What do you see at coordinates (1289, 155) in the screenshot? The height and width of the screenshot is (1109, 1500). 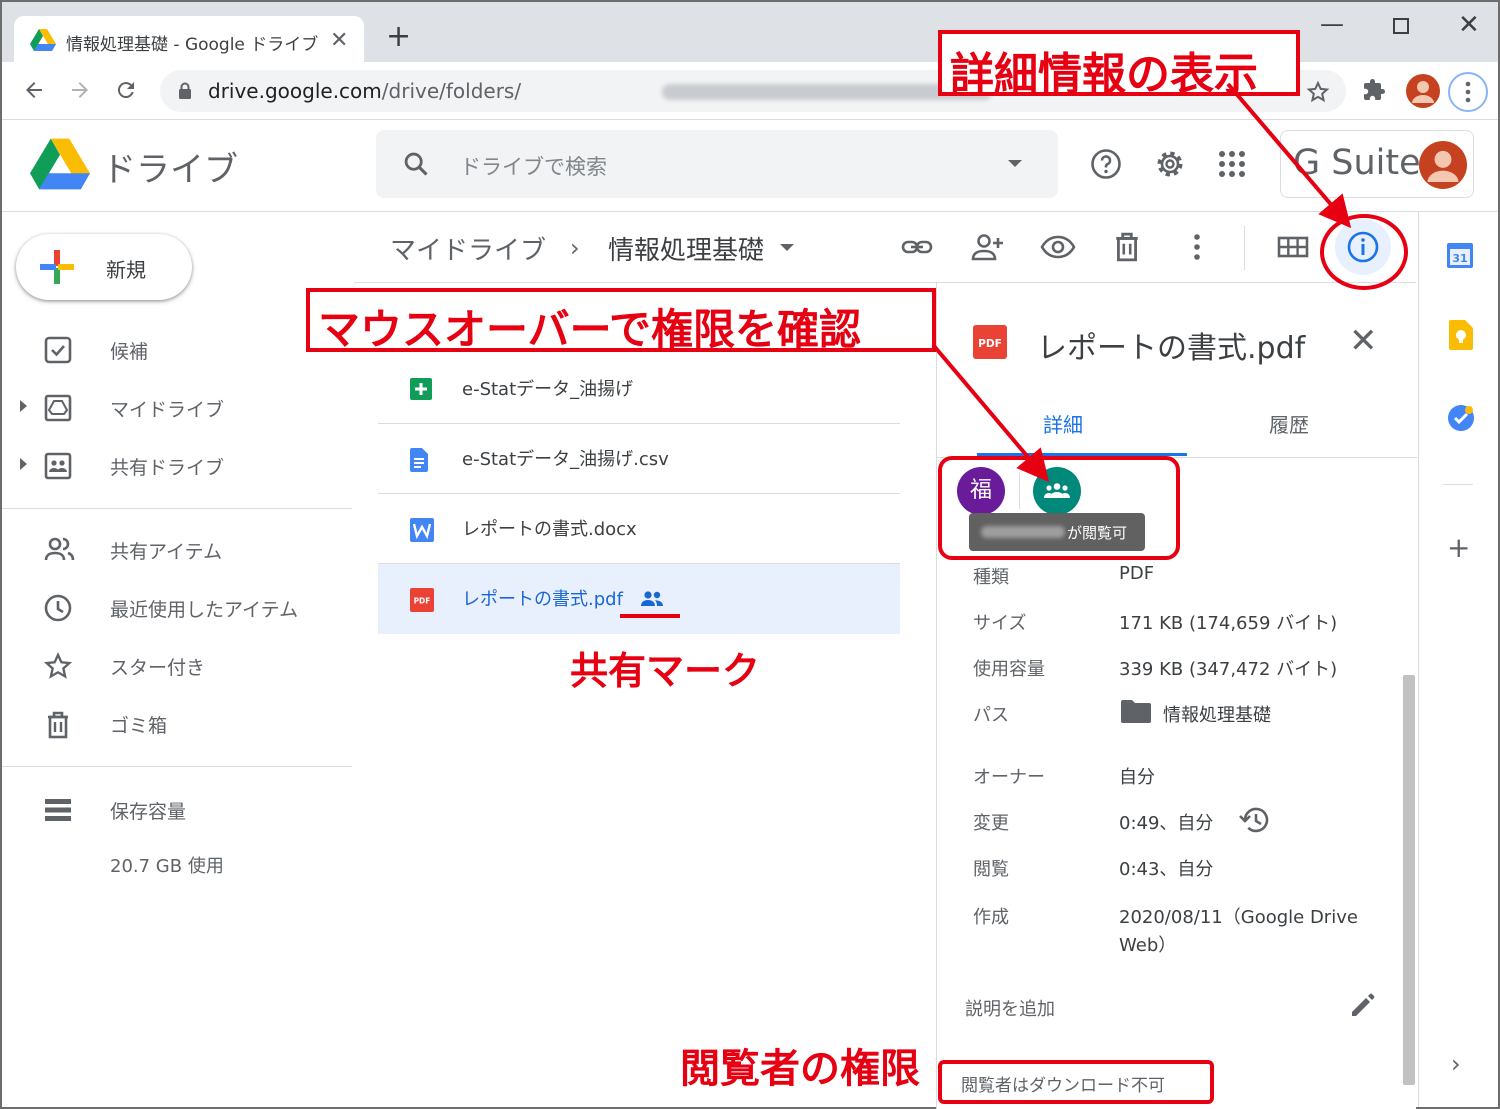 I see `arrow-to-info-button` at bounding box center [1289, 155].